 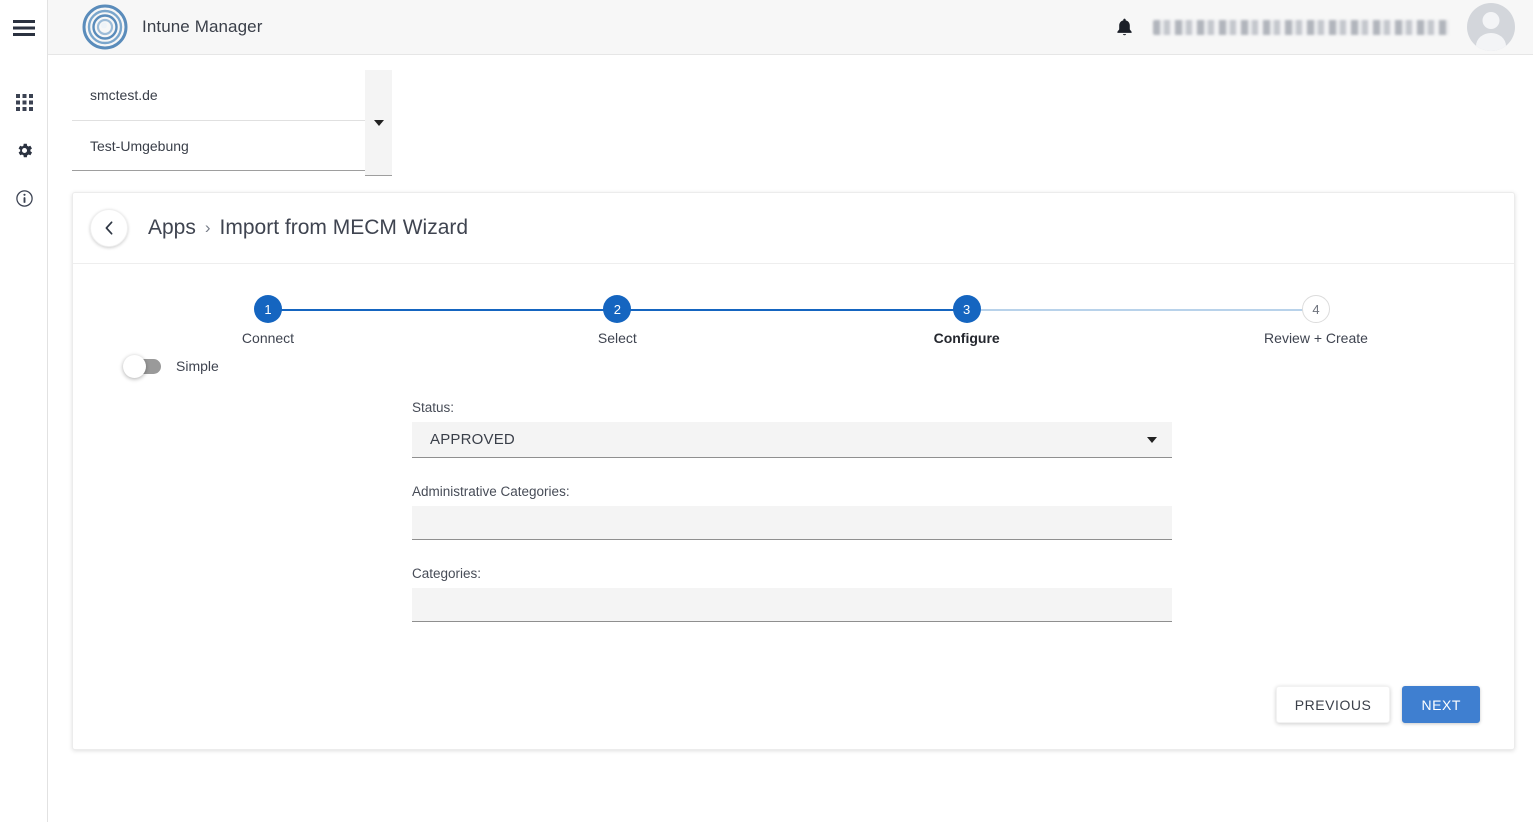 I want to click on tenant-dropdown-button, so click(x=378, y=123).